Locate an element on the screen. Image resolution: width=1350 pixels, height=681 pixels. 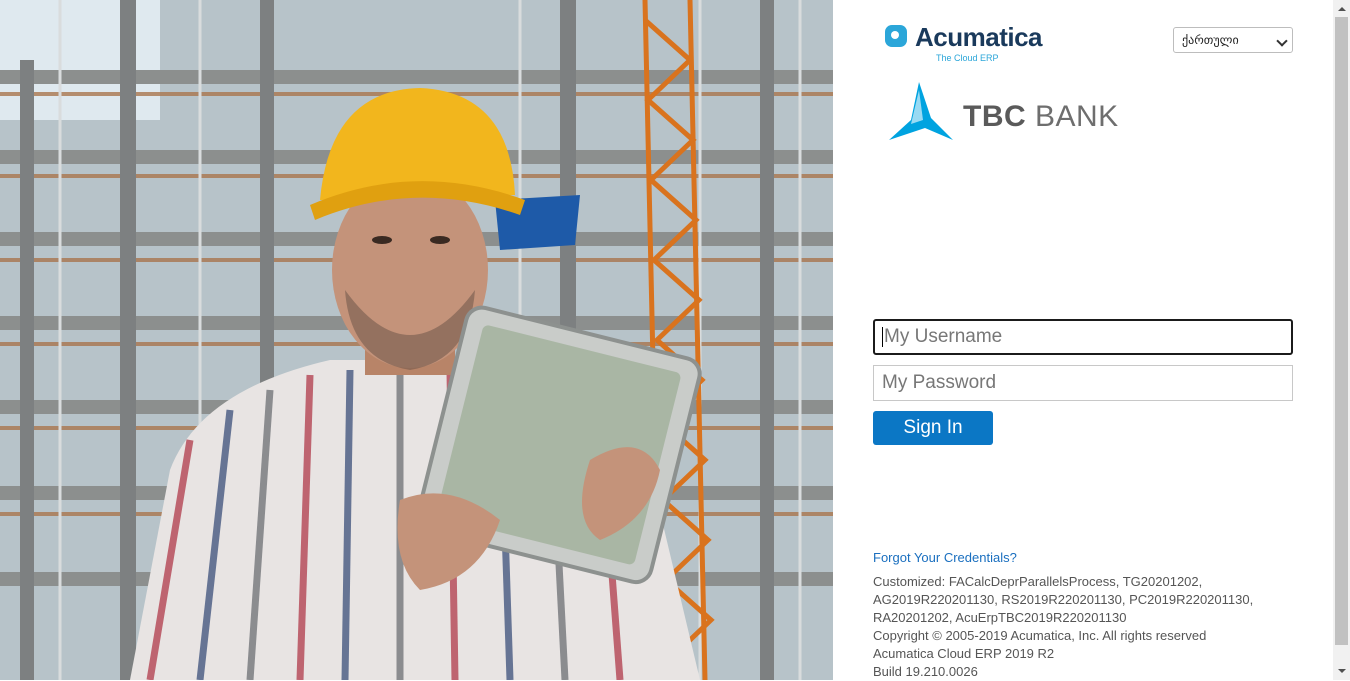
sign-in-button: Sign In is located at coordinates (933, 428).